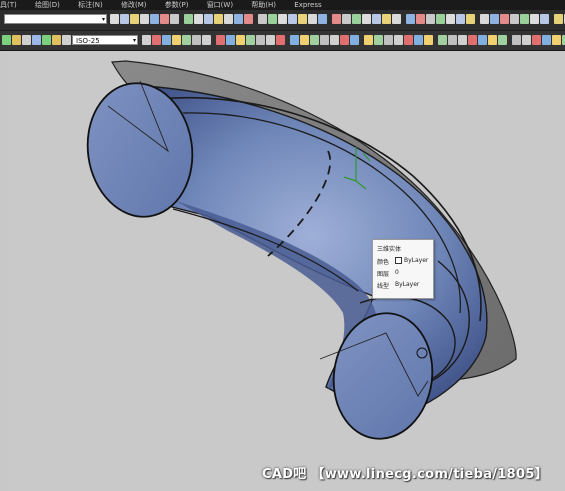  What do you see at coordinates (177, 5) in the screenshot?
I see `menu-parametric: 参数(P)` at bounding box center [177, 5].